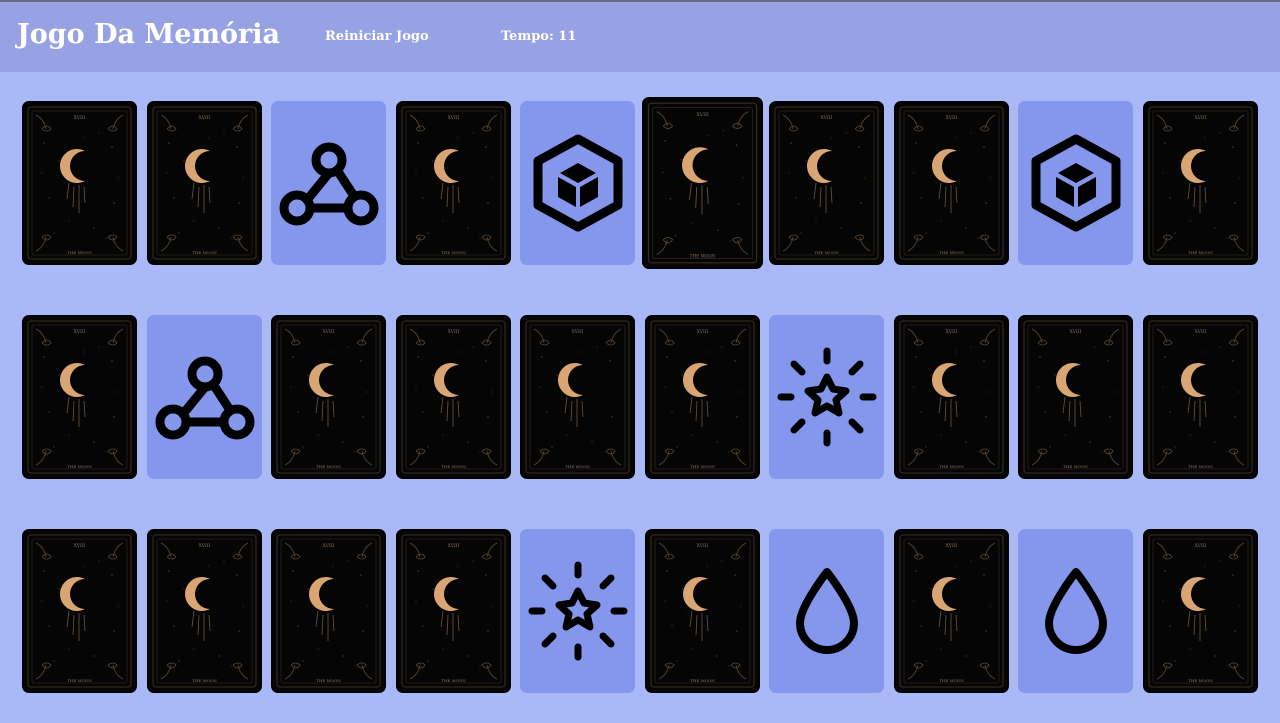 This screenshot has height=723, width=1280. What do you see at coordinates (148, 34) in the screenshot?
I see `page-title: Jogo Da Memória` at bounding box center [148, 34].